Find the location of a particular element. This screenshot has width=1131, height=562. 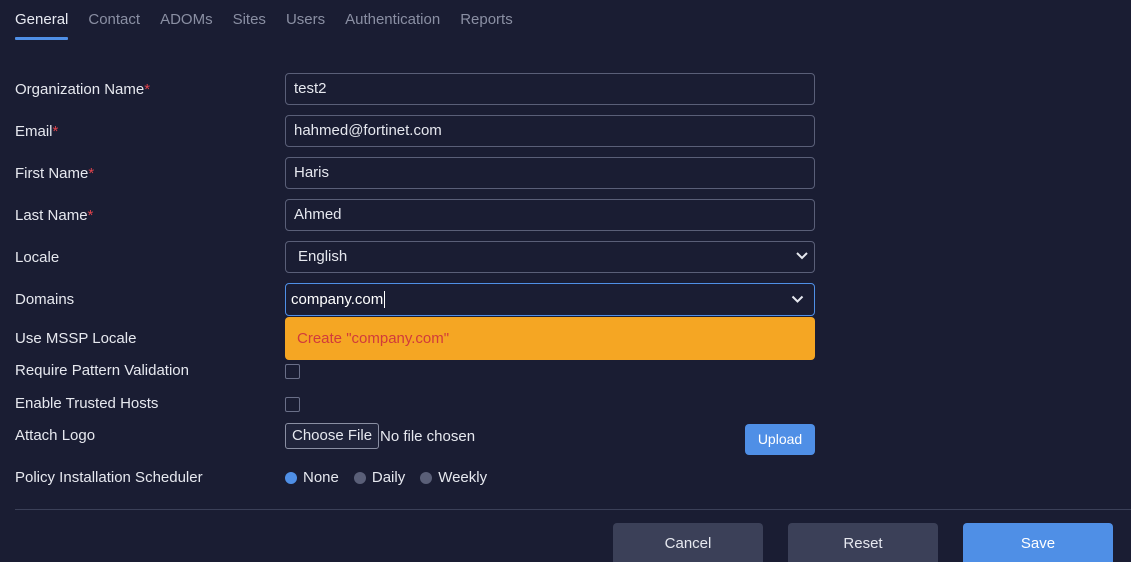

tab-users: Users is located at coordinates (305, 19).